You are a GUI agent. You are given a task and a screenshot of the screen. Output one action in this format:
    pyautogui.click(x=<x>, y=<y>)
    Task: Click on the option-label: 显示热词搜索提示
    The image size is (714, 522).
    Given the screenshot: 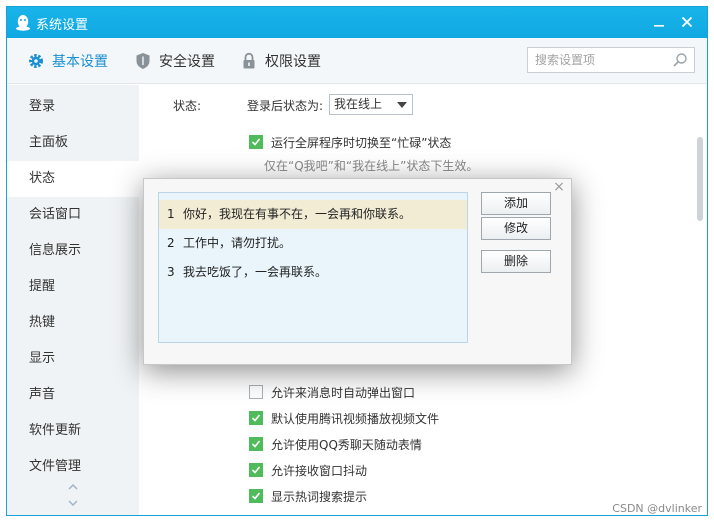 What is the action you would take?
    pyautogui.click(x=319, y=496)
    